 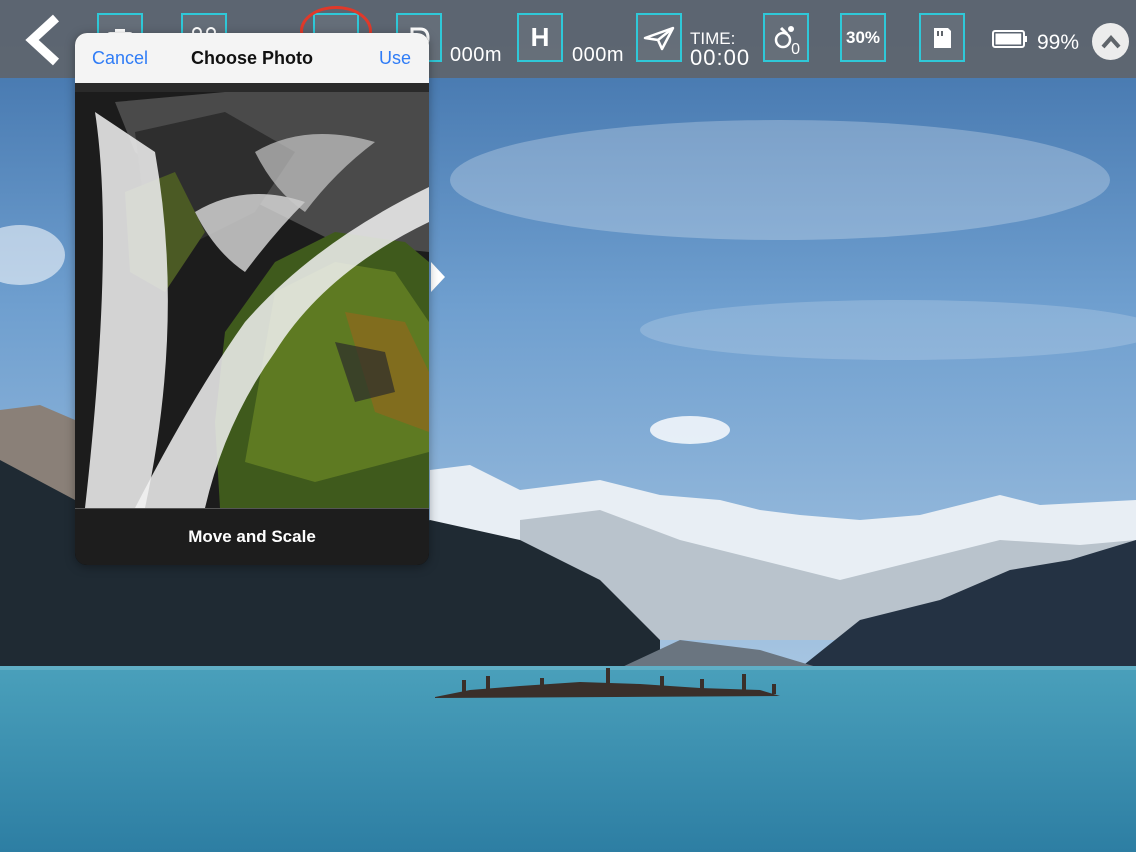 I want to click on height-button: H, so click(x=540, y=37).